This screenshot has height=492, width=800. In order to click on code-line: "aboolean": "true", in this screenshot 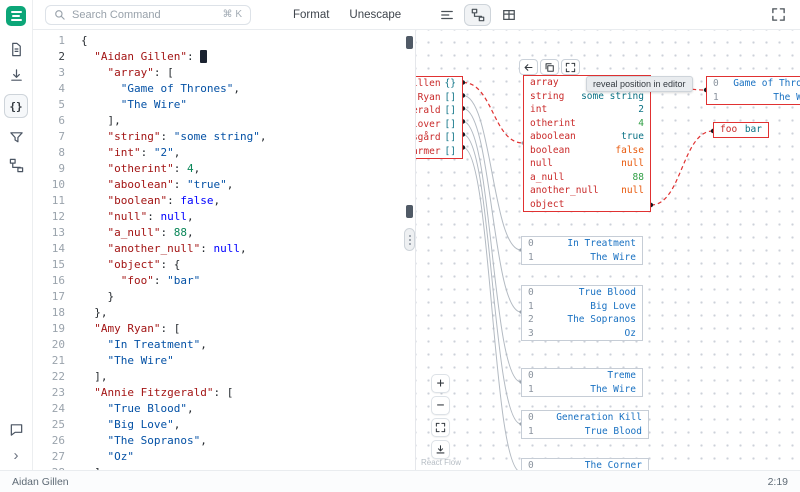, I will do `click(173, 185)`.